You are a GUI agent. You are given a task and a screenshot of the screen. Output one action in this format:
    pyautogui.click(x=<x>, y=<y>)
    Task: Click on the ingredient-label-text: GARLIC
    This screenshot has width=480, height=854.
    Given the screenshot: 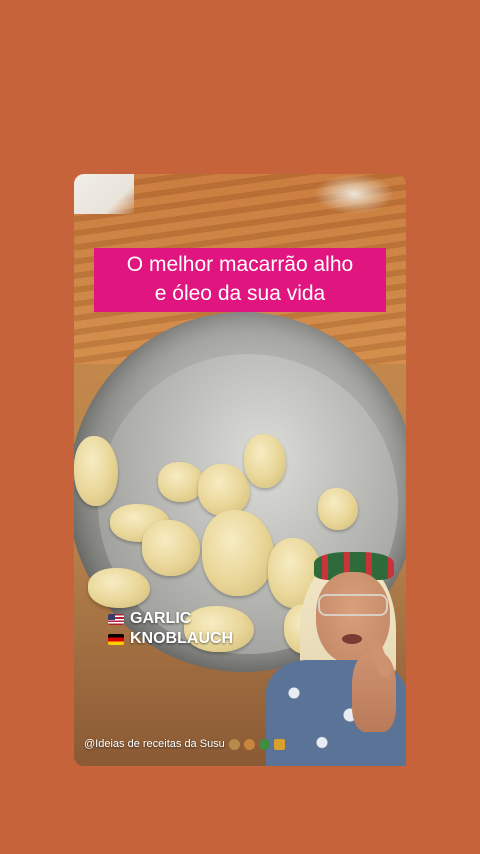 What is the action you would take?
    pyautogui.click(x=161, y=618)
    